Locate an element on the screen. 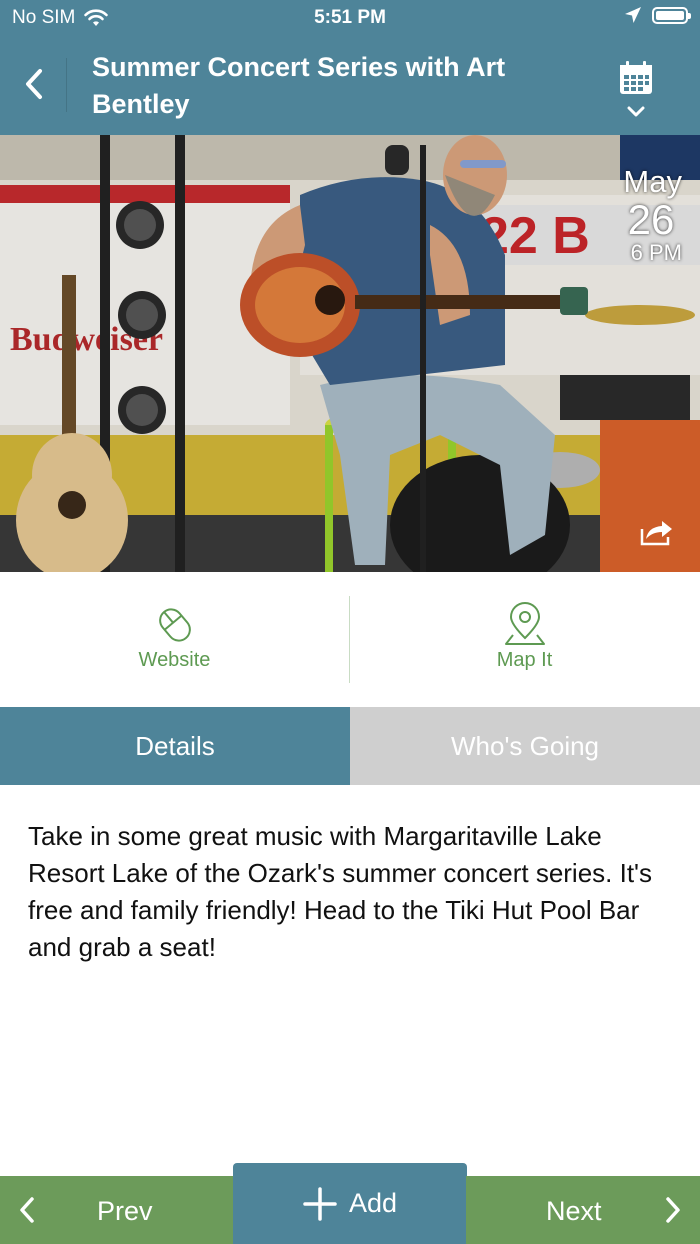  website-button: Website is located at coordinates (174, 639).